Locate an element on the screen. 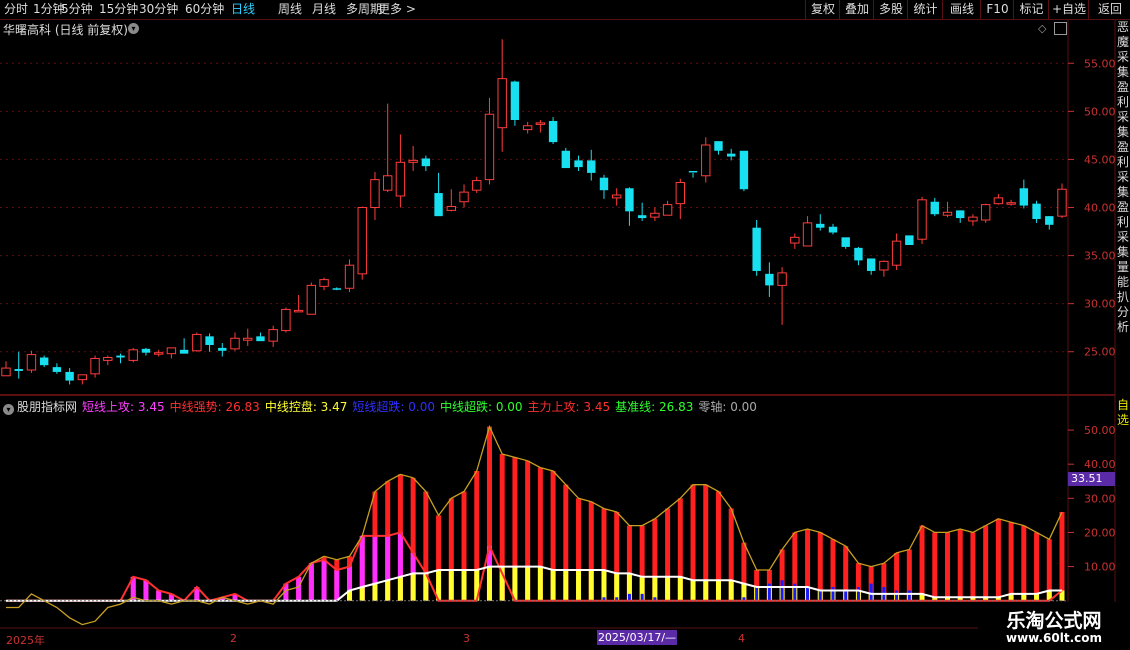  ind-tick-label: 10.00 is located at coordinates (1100, 567).